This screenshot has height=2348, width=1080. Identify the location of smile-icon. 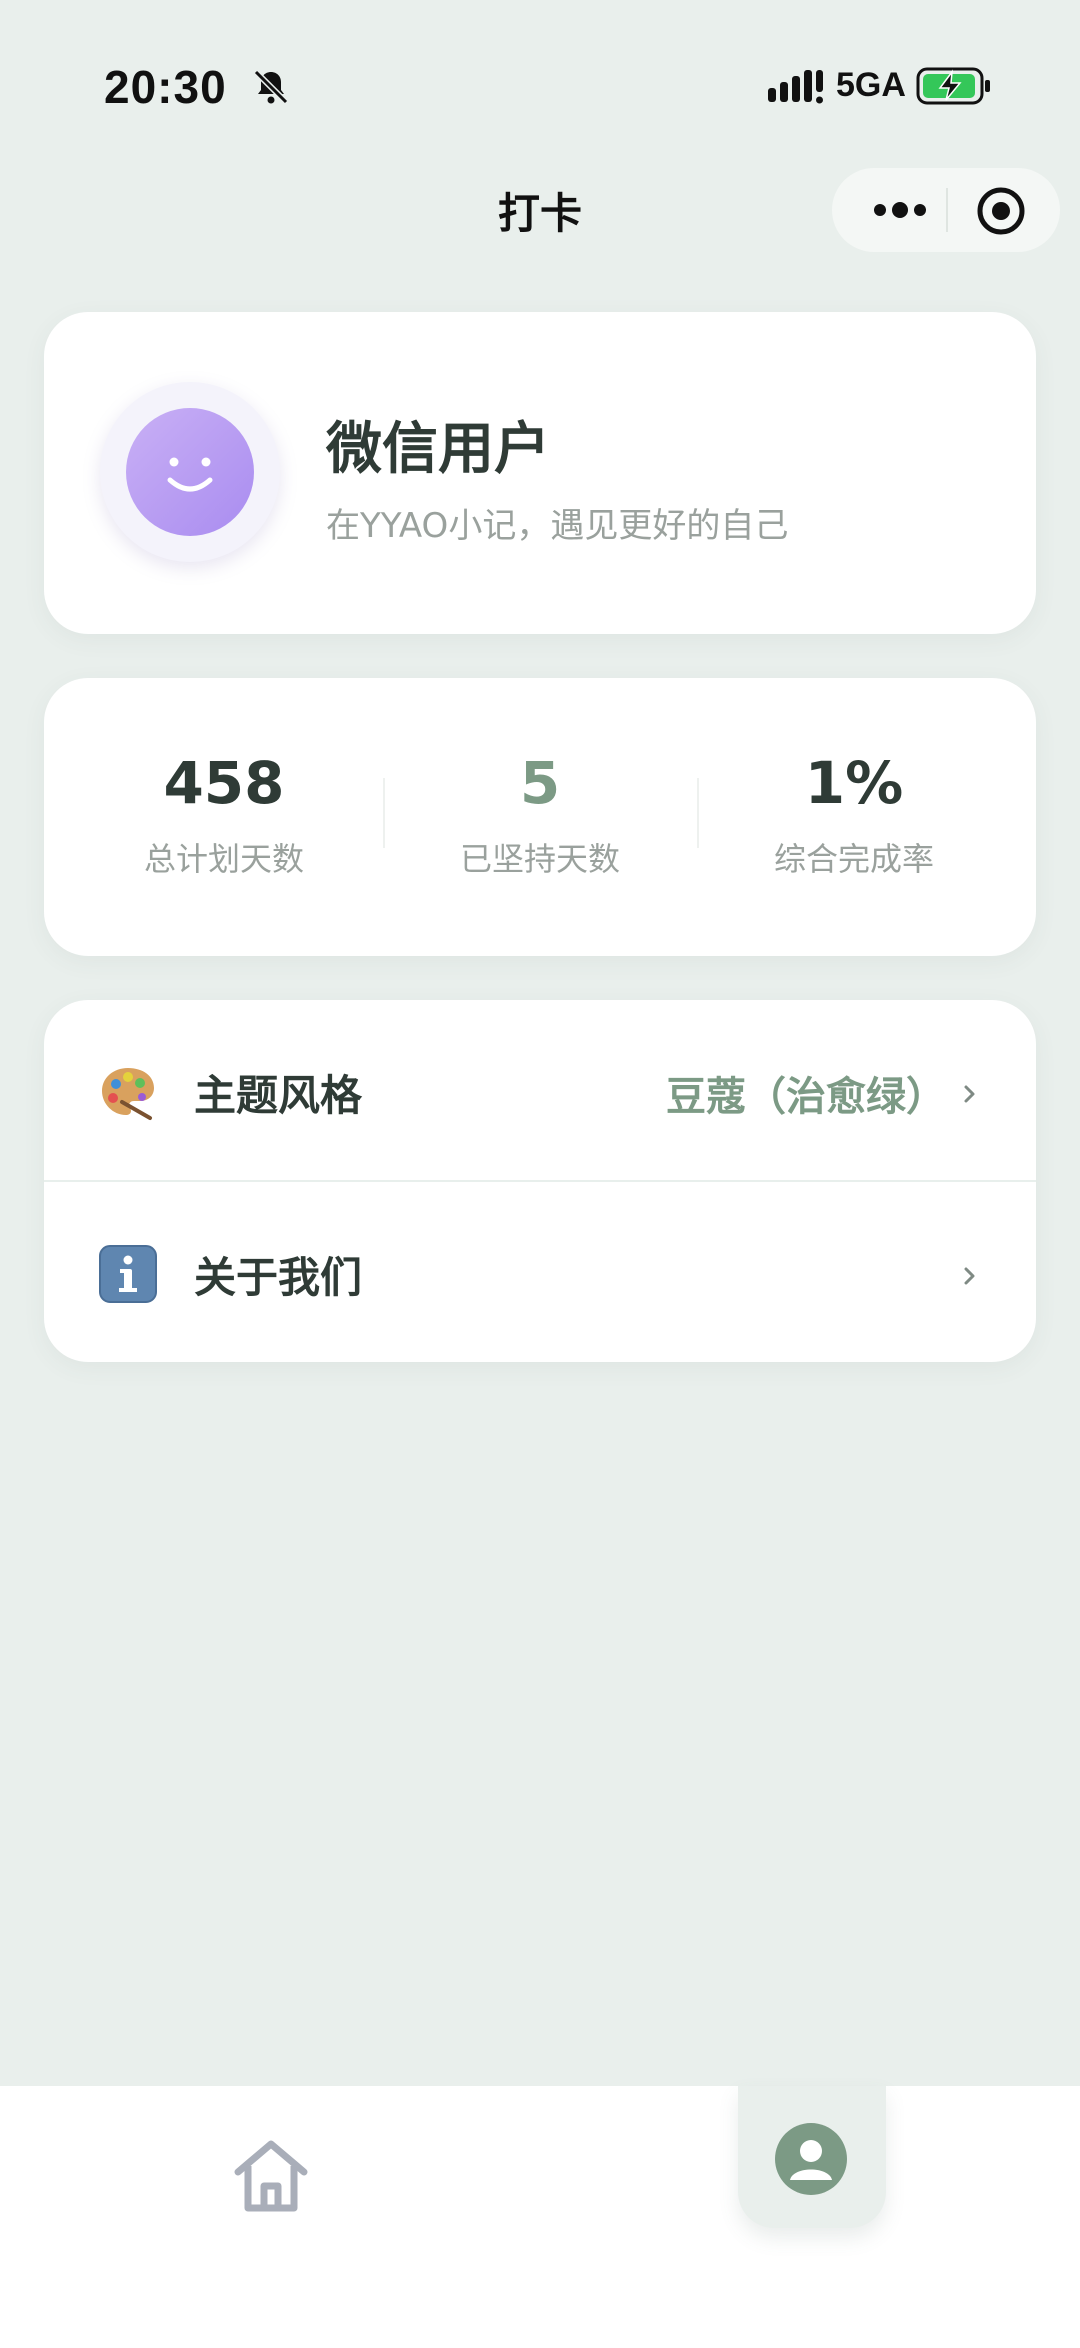
(190, 474).